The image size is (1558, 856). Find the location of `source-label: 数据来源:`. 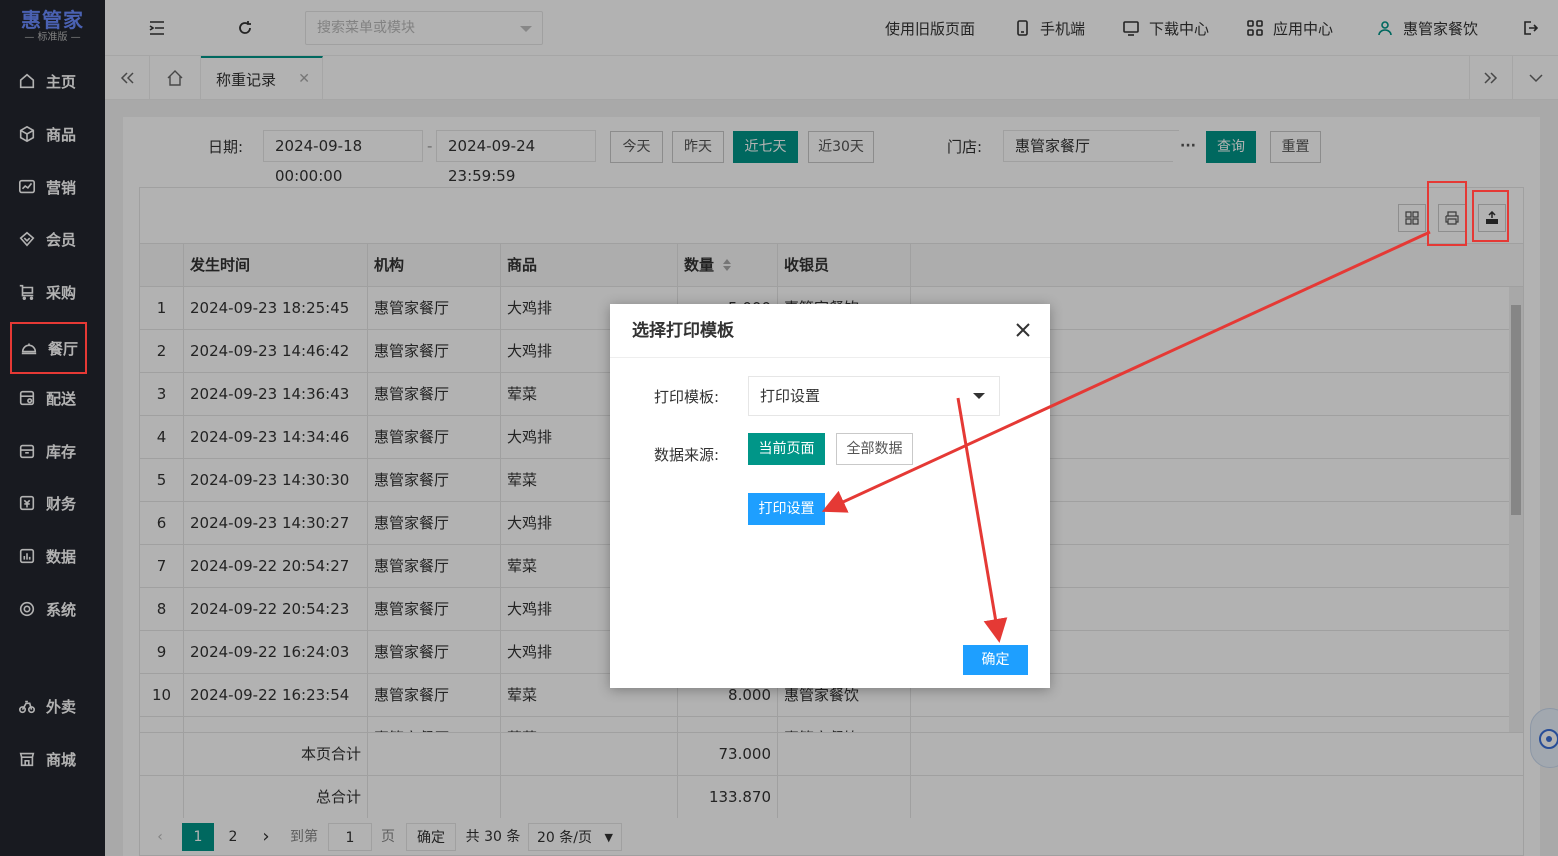

source-label: 数据来源: is located at coordinates (687, 455).